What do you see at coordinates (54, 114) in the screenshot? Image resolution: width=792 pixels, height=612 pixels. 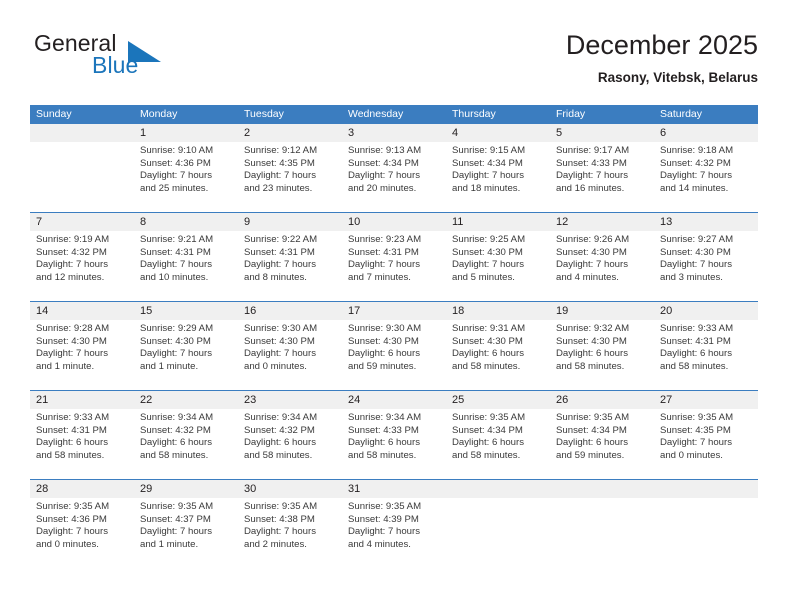 I see `weekday-header-sunday: Sunday` at bounding box center [54, 114].